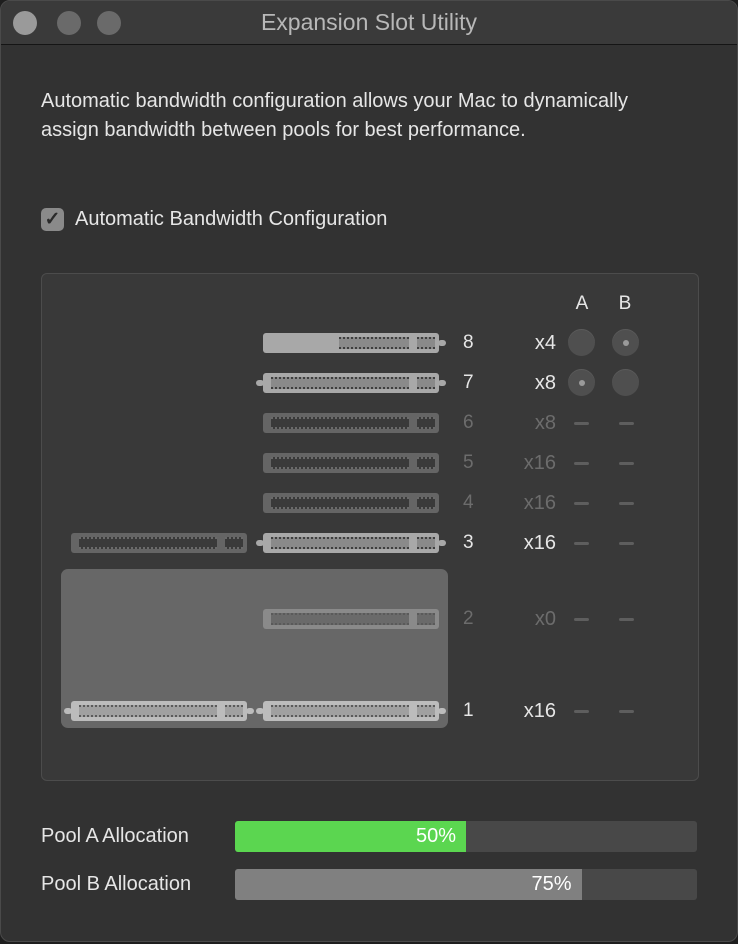 The height and width of the screenshot is (944, 738). I want to click on slot-8-pool-b-radio, so click(625, 342).